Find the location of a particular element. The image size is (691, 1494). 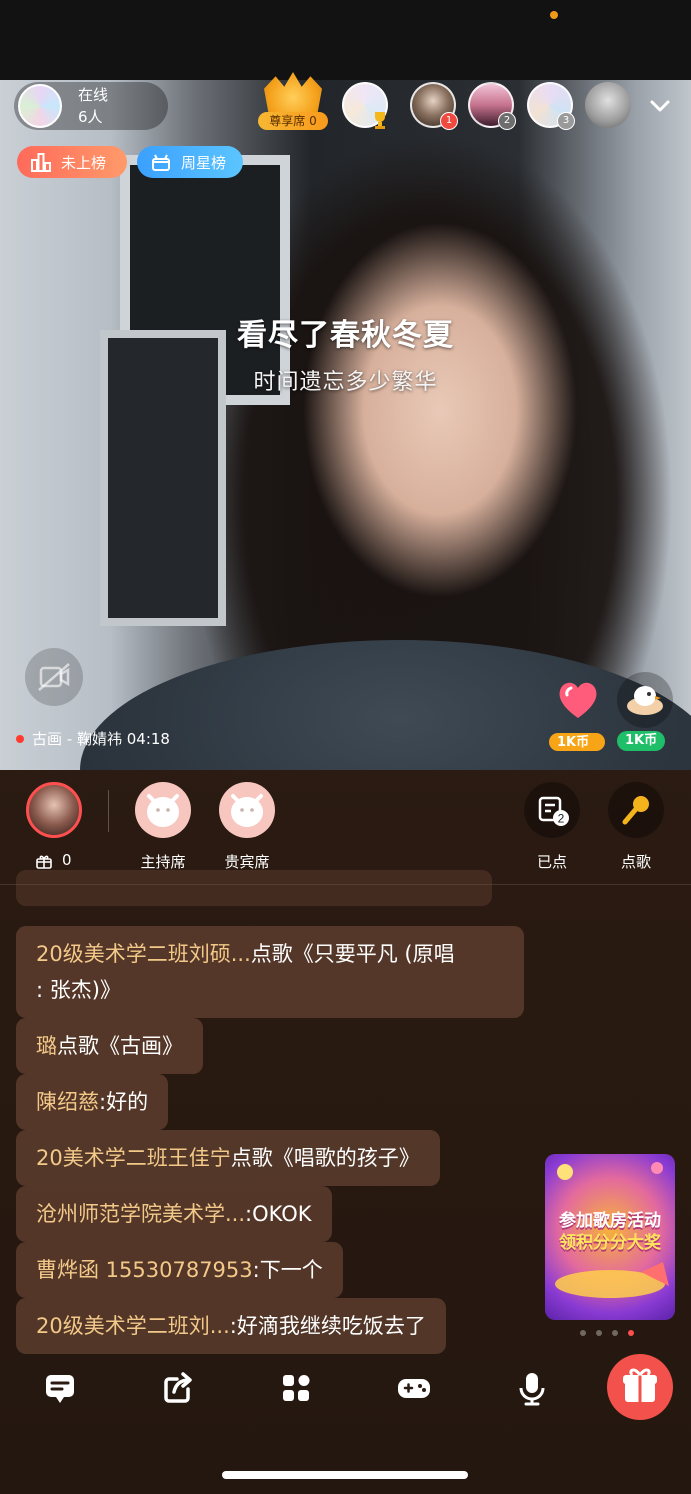

camera-off-icon is located at coordinates (54, 677).